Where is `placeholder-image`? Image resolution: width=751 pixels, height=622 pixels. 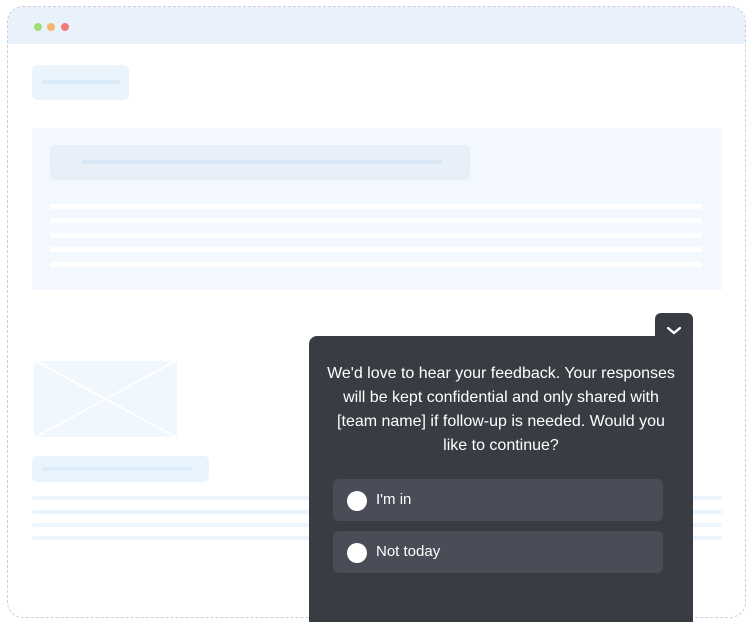 placeholder-image is located at coordinates (105, 399).